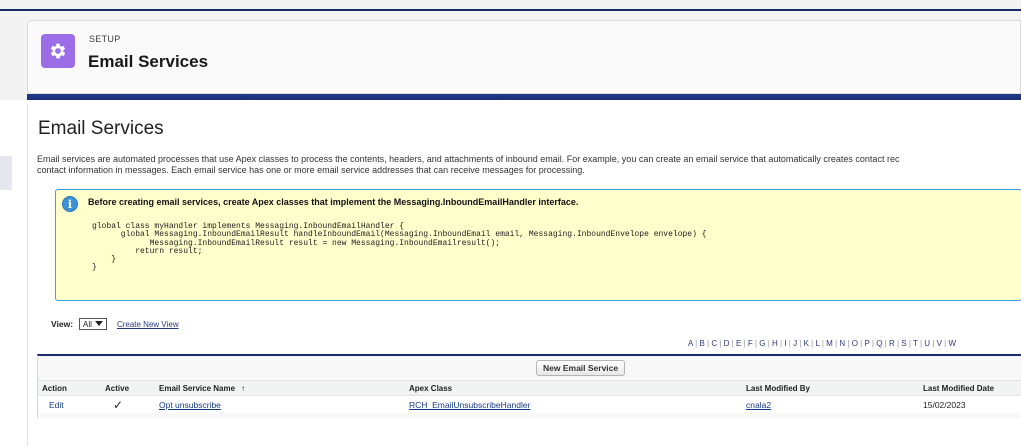  What do you see at coordinates (829, 343) in the screenshot?
I see `alphabet-letter-m: M` at bounding box center [829, 343].